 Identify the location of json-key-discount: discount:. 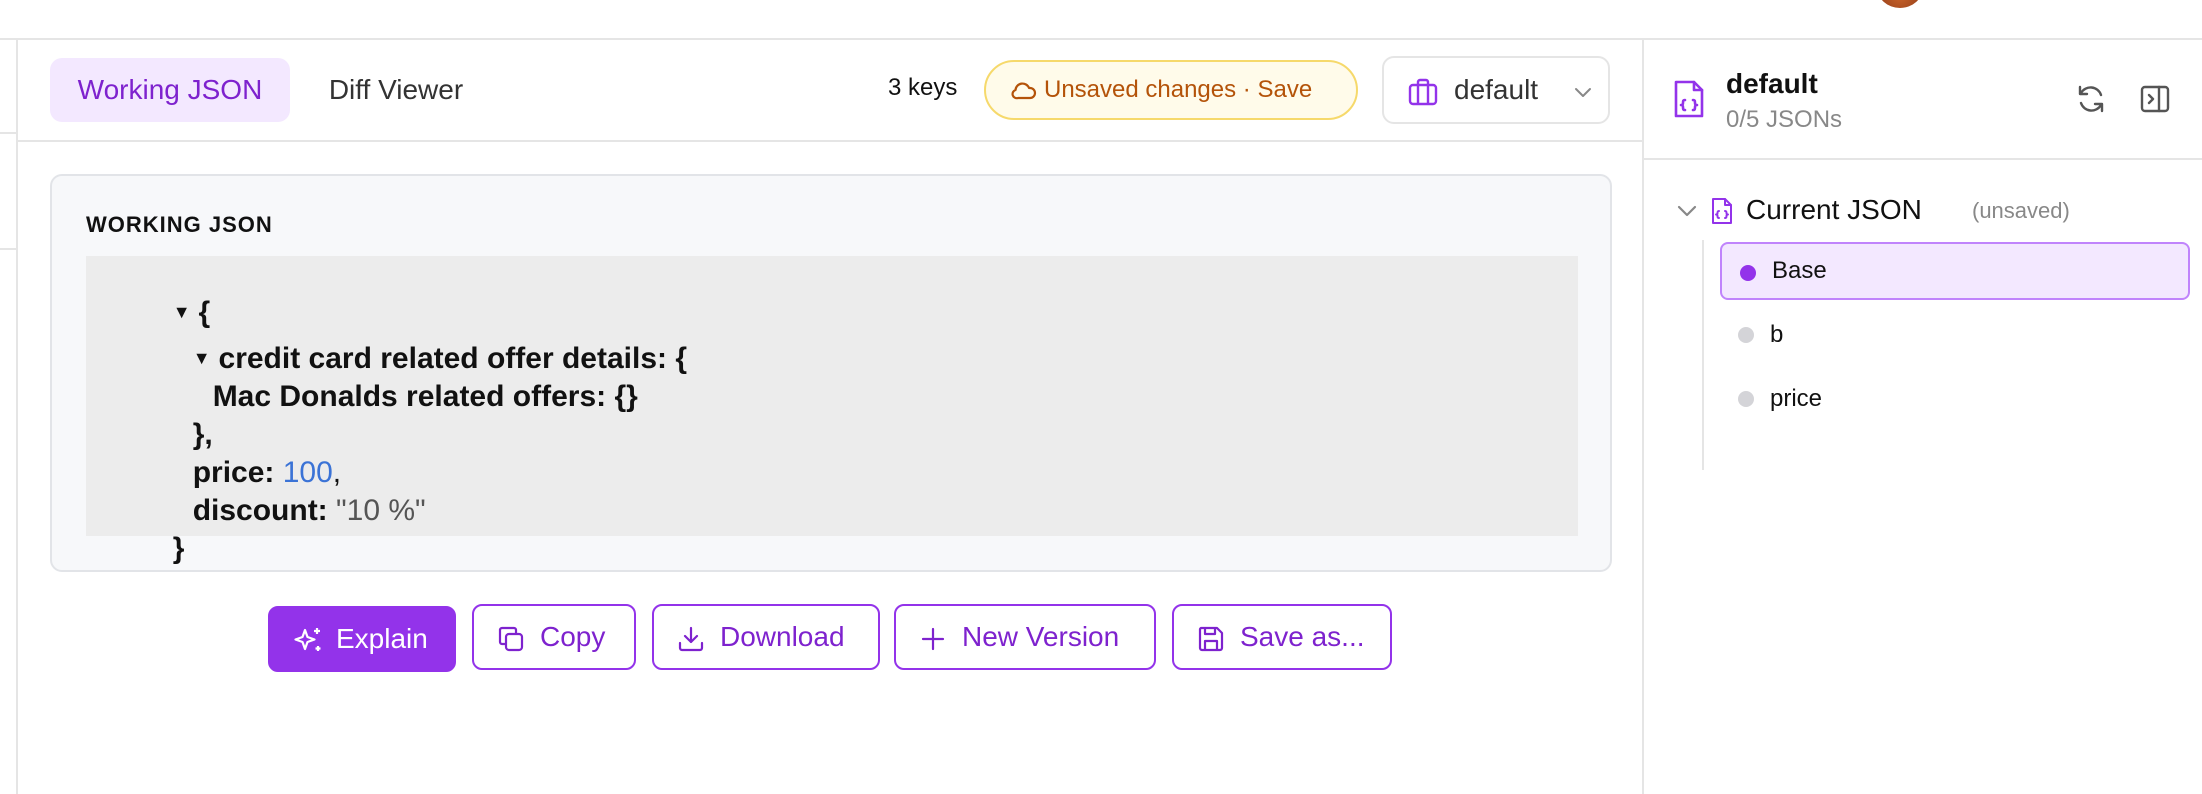
(260, 510).